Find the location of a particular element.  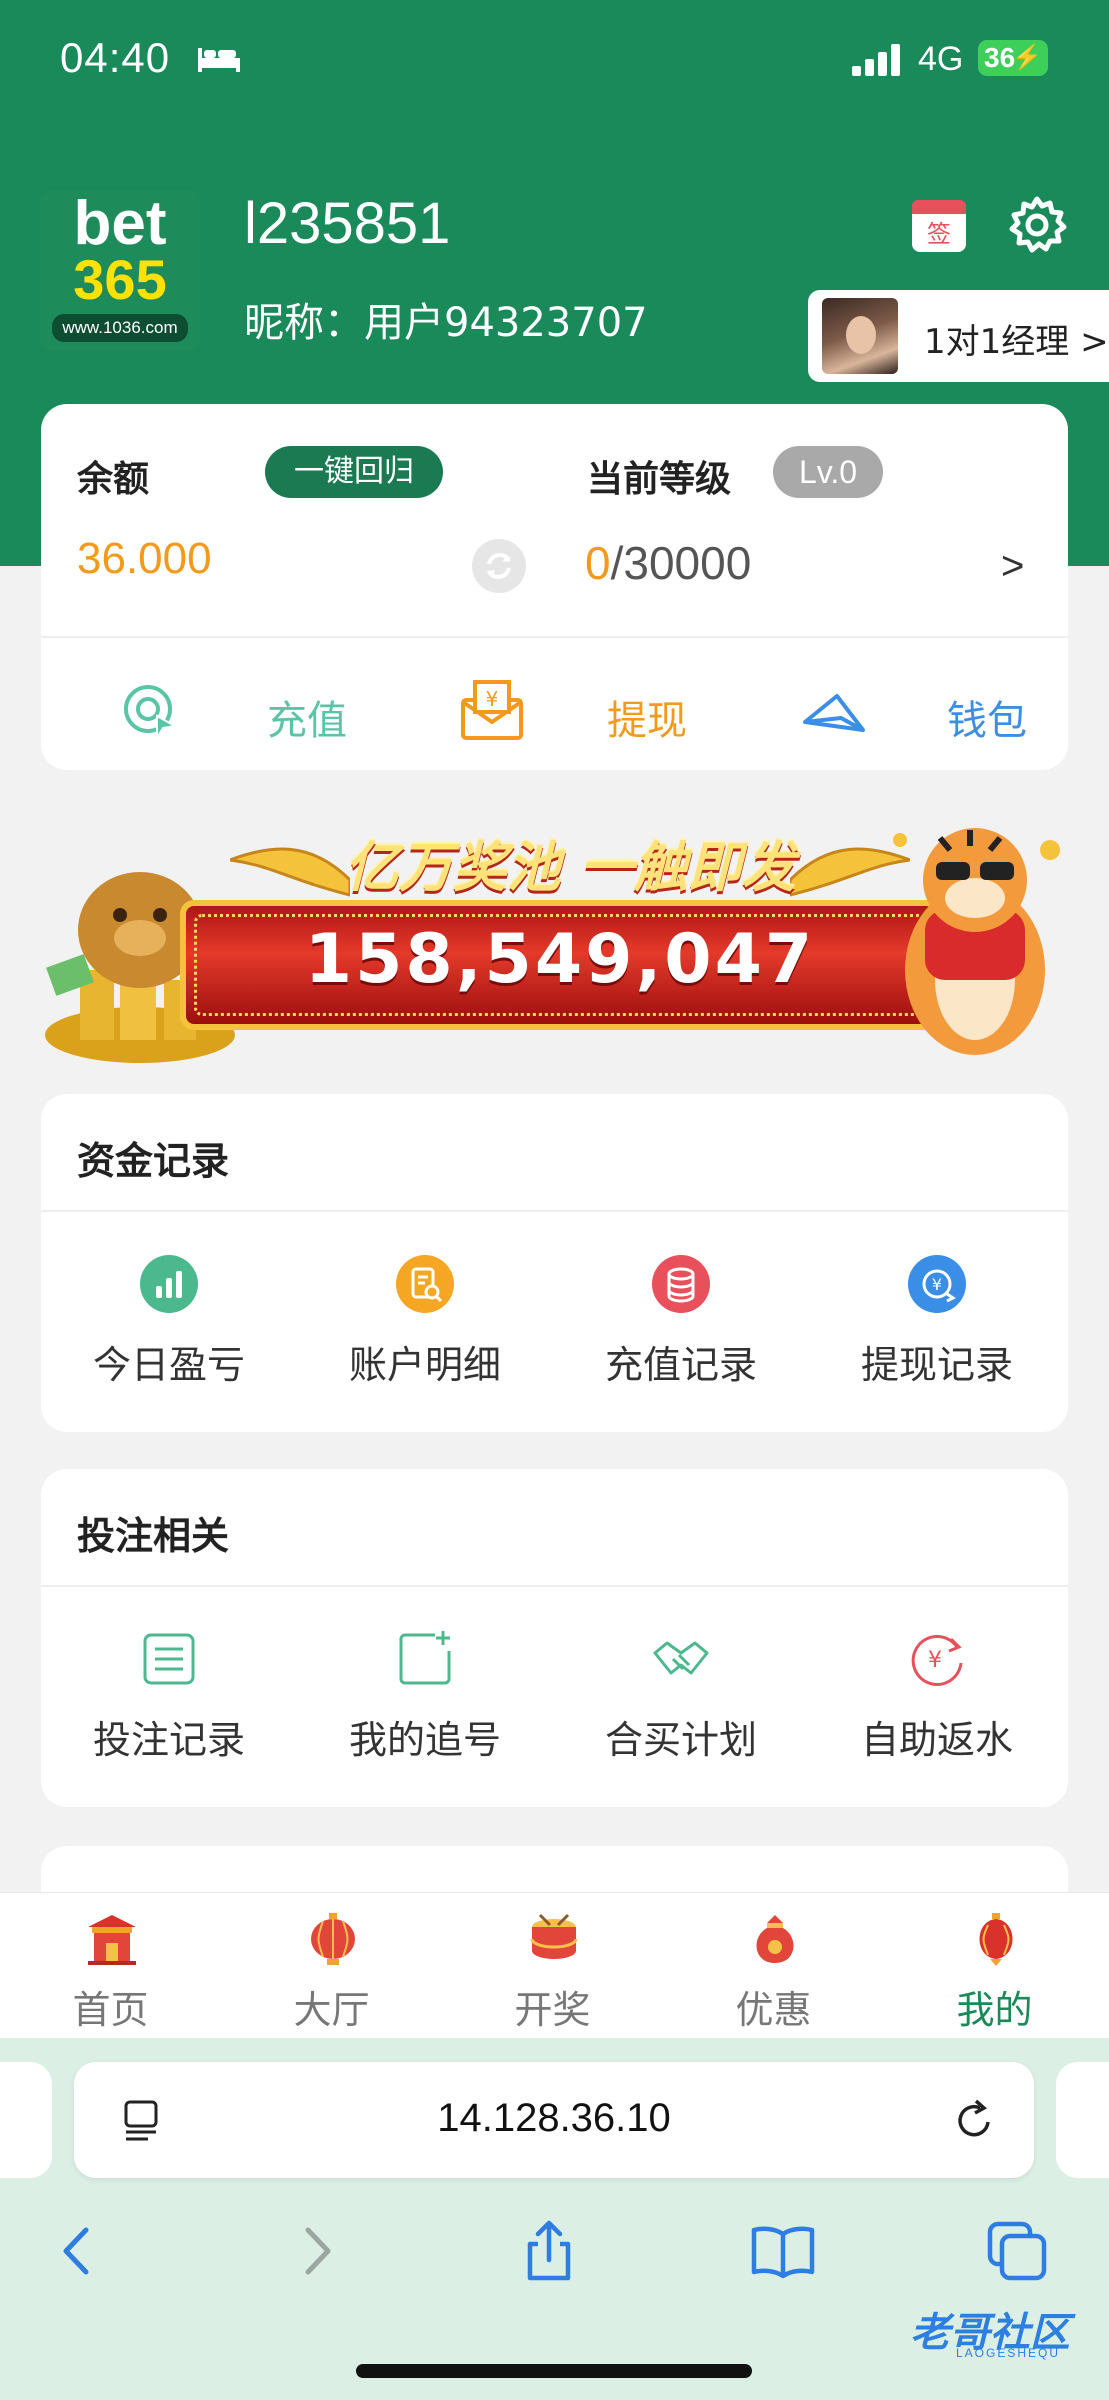

balance-label: 余额 is located at coordinates (113, 479).